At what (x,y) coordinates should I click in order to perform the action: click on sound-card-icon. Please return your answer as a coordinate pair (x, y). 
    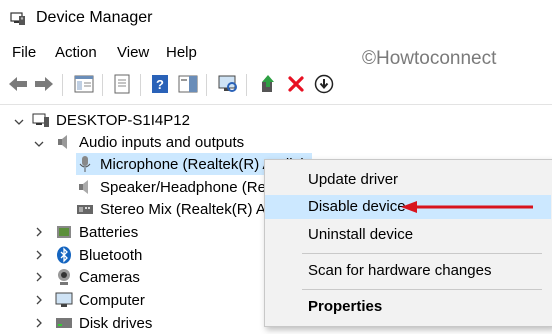
    Looking at the image, I should click on (85, 209).